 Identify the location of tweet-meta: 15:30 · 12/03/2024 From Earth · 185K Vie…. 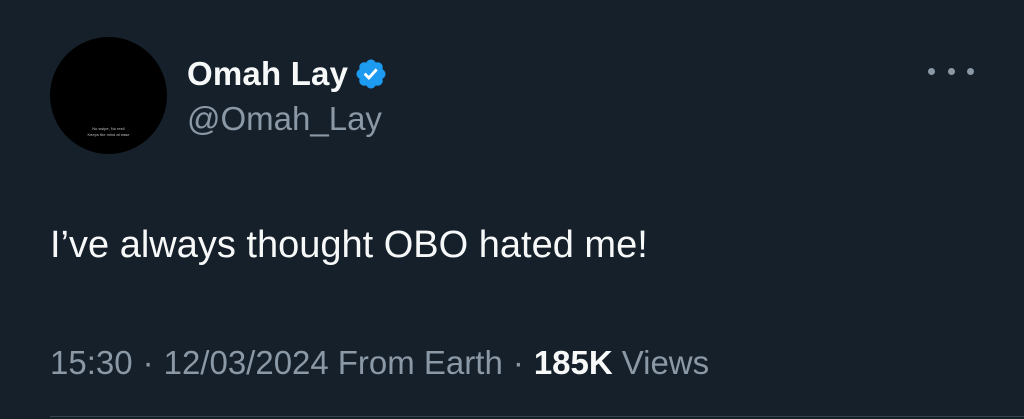
(379, 363).